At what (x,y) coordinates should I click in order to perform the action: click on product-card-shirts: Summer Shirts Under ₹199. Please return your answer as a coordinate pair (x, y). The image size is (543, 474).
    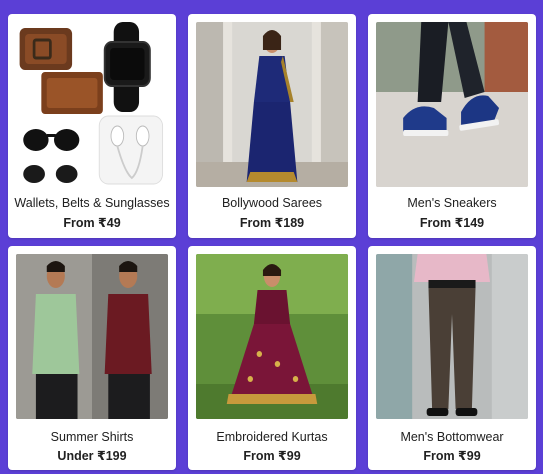
    Looking at the image, I should click on (92, 358).